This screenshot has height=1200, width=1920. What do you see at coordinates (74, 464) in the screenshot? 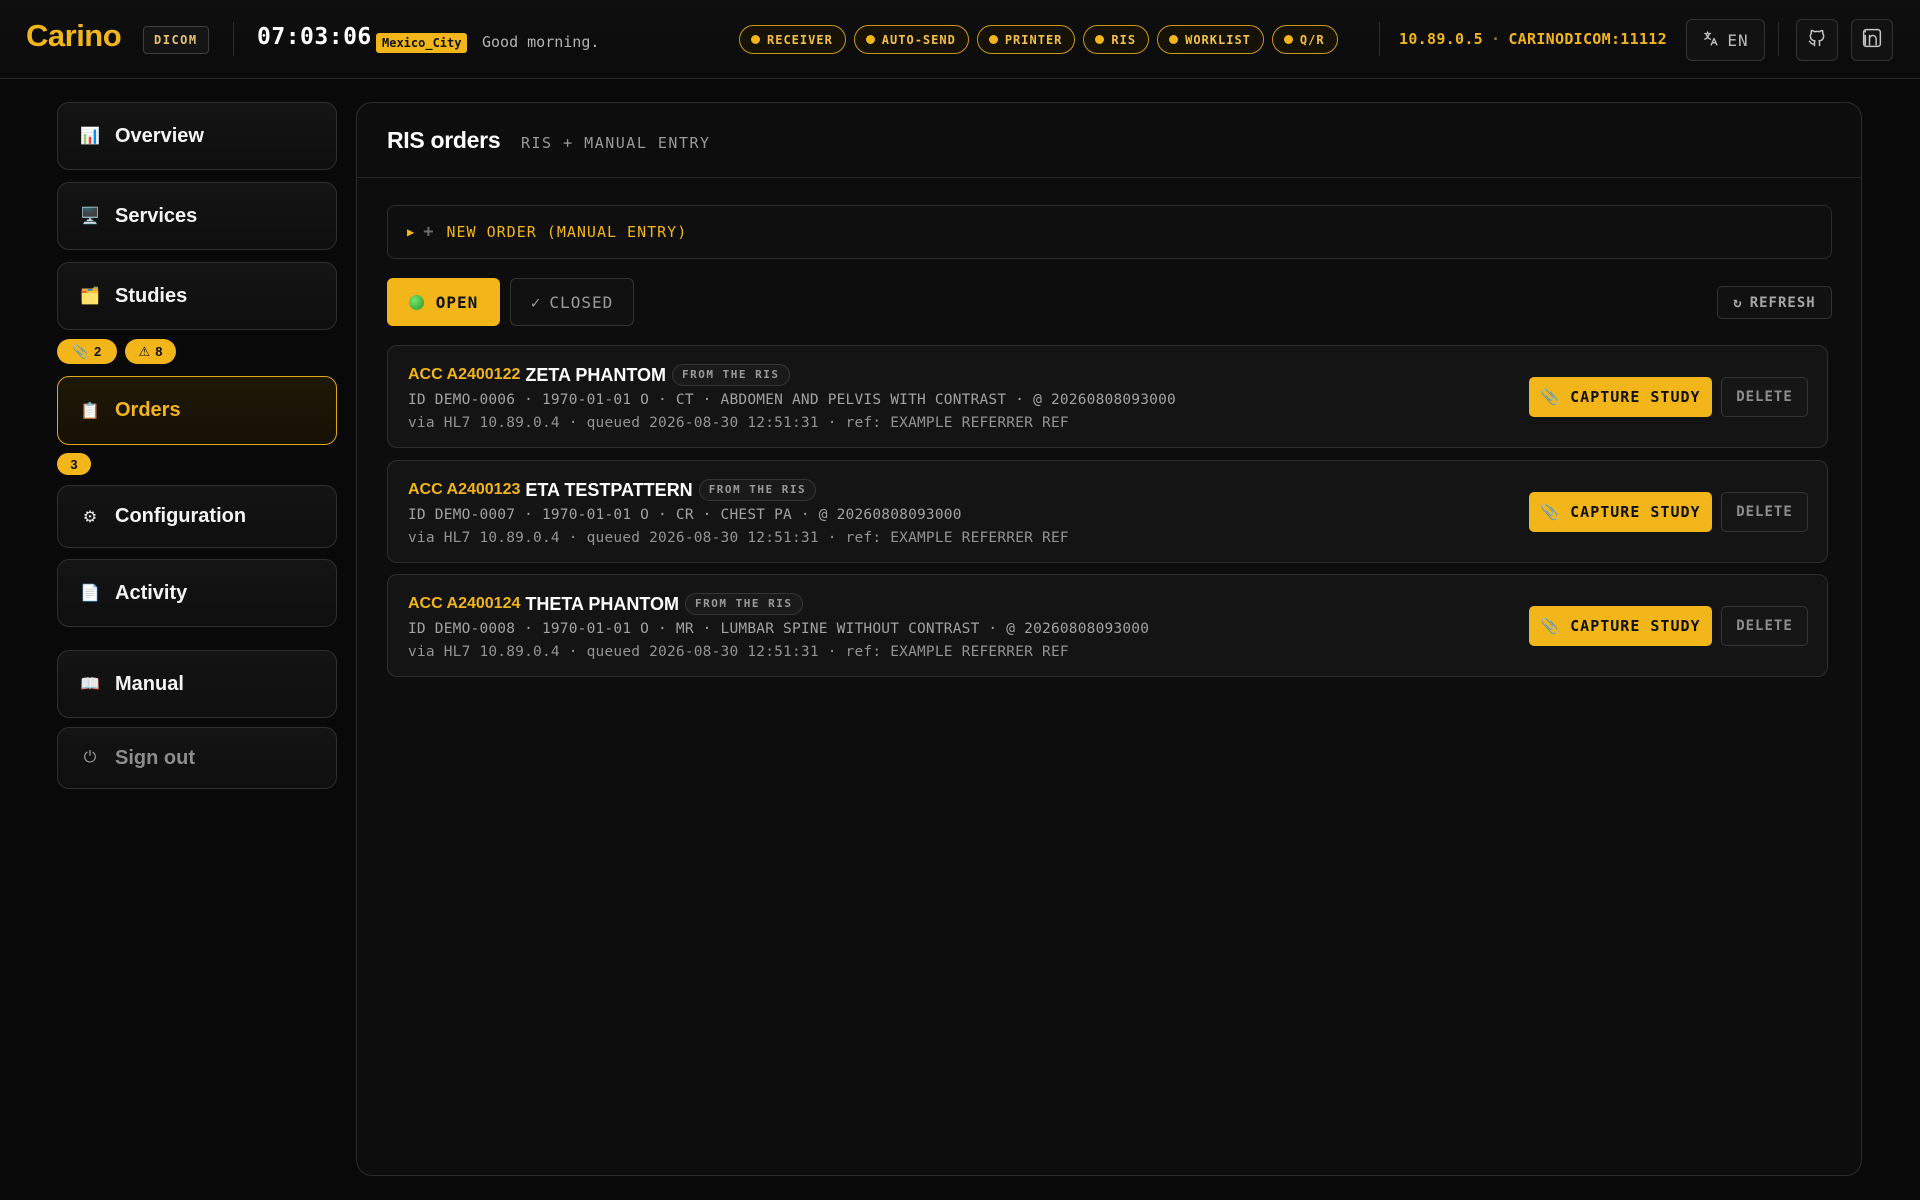
I see `badge-count: 3` at bounding box center [74, 464].